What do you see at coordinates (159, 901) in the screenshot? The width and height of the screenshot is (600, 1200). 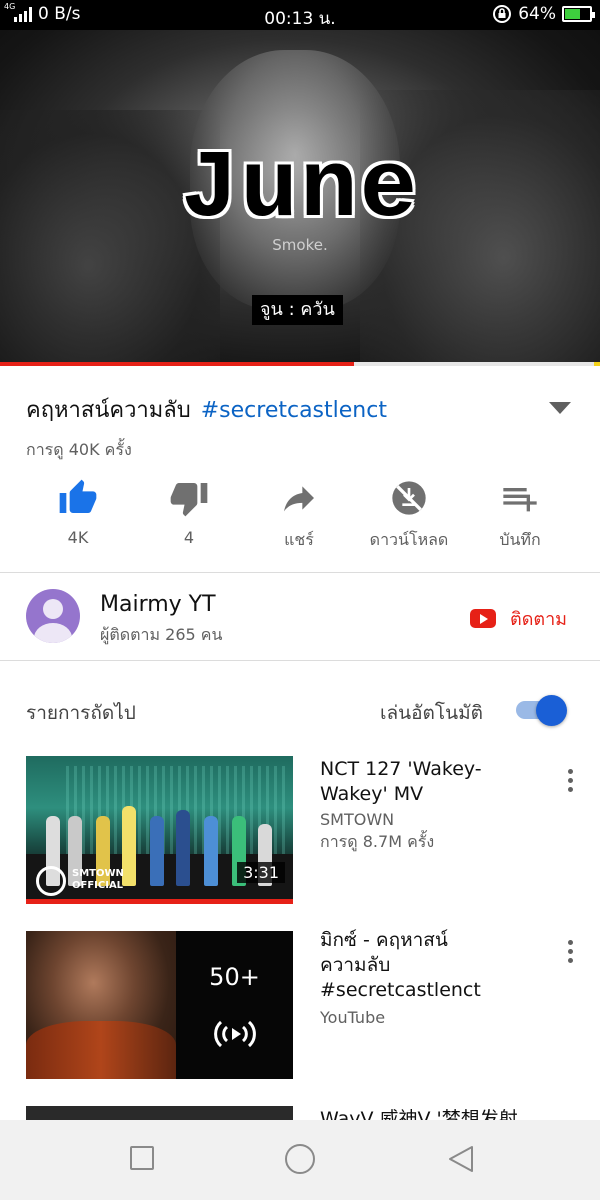 I see `watched-progress-bar` at bounding box center [159, 901].